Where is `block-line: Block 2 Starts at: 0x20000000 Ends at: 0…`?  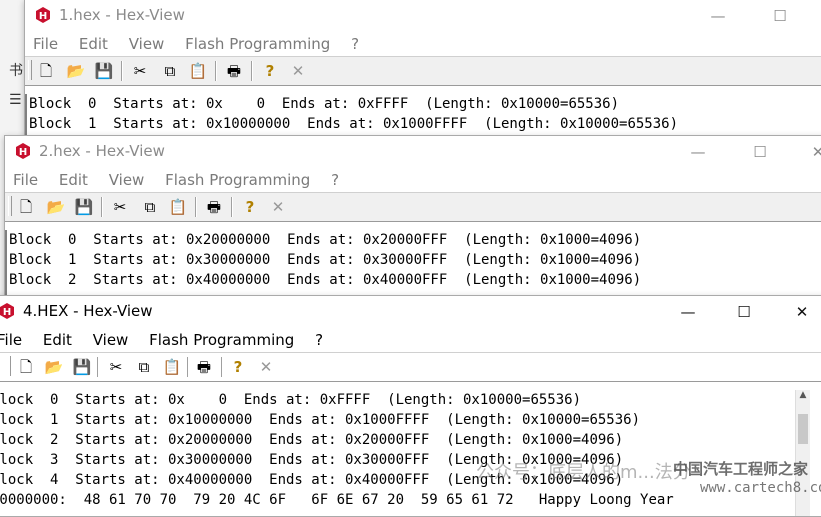
block-line: Block 2 Starts at: 0x20000000 Ends at: 0… is located at coordinates (312, 440).